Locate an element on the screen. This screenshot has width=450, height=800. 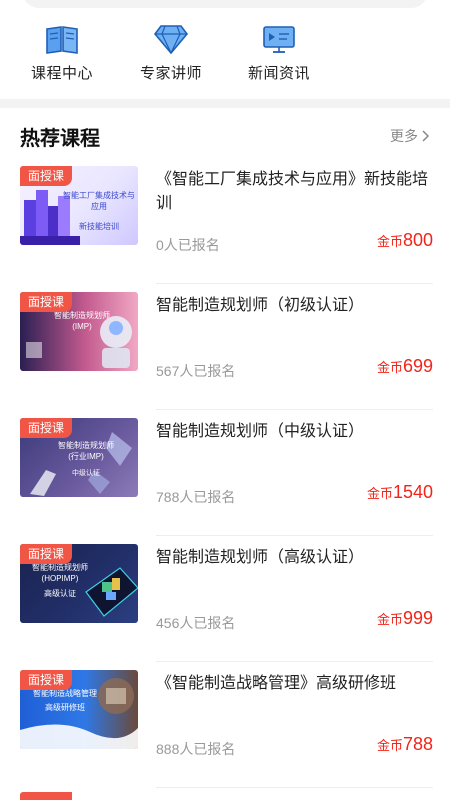
nav-label: 专家讲师 is located at coordinates (170, 73).